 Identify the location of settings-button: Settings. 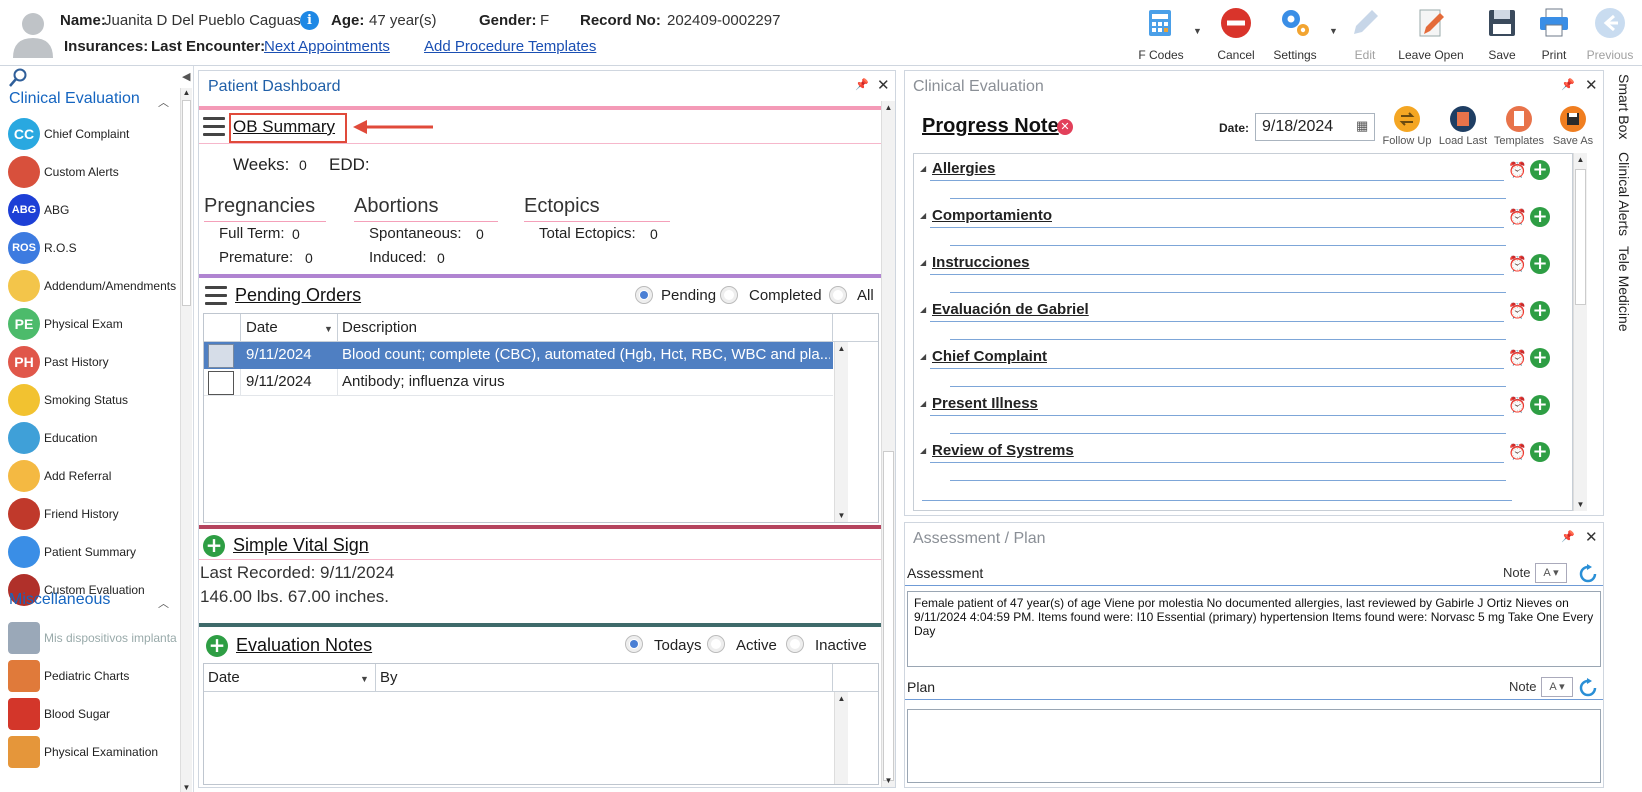
(1295, 33).